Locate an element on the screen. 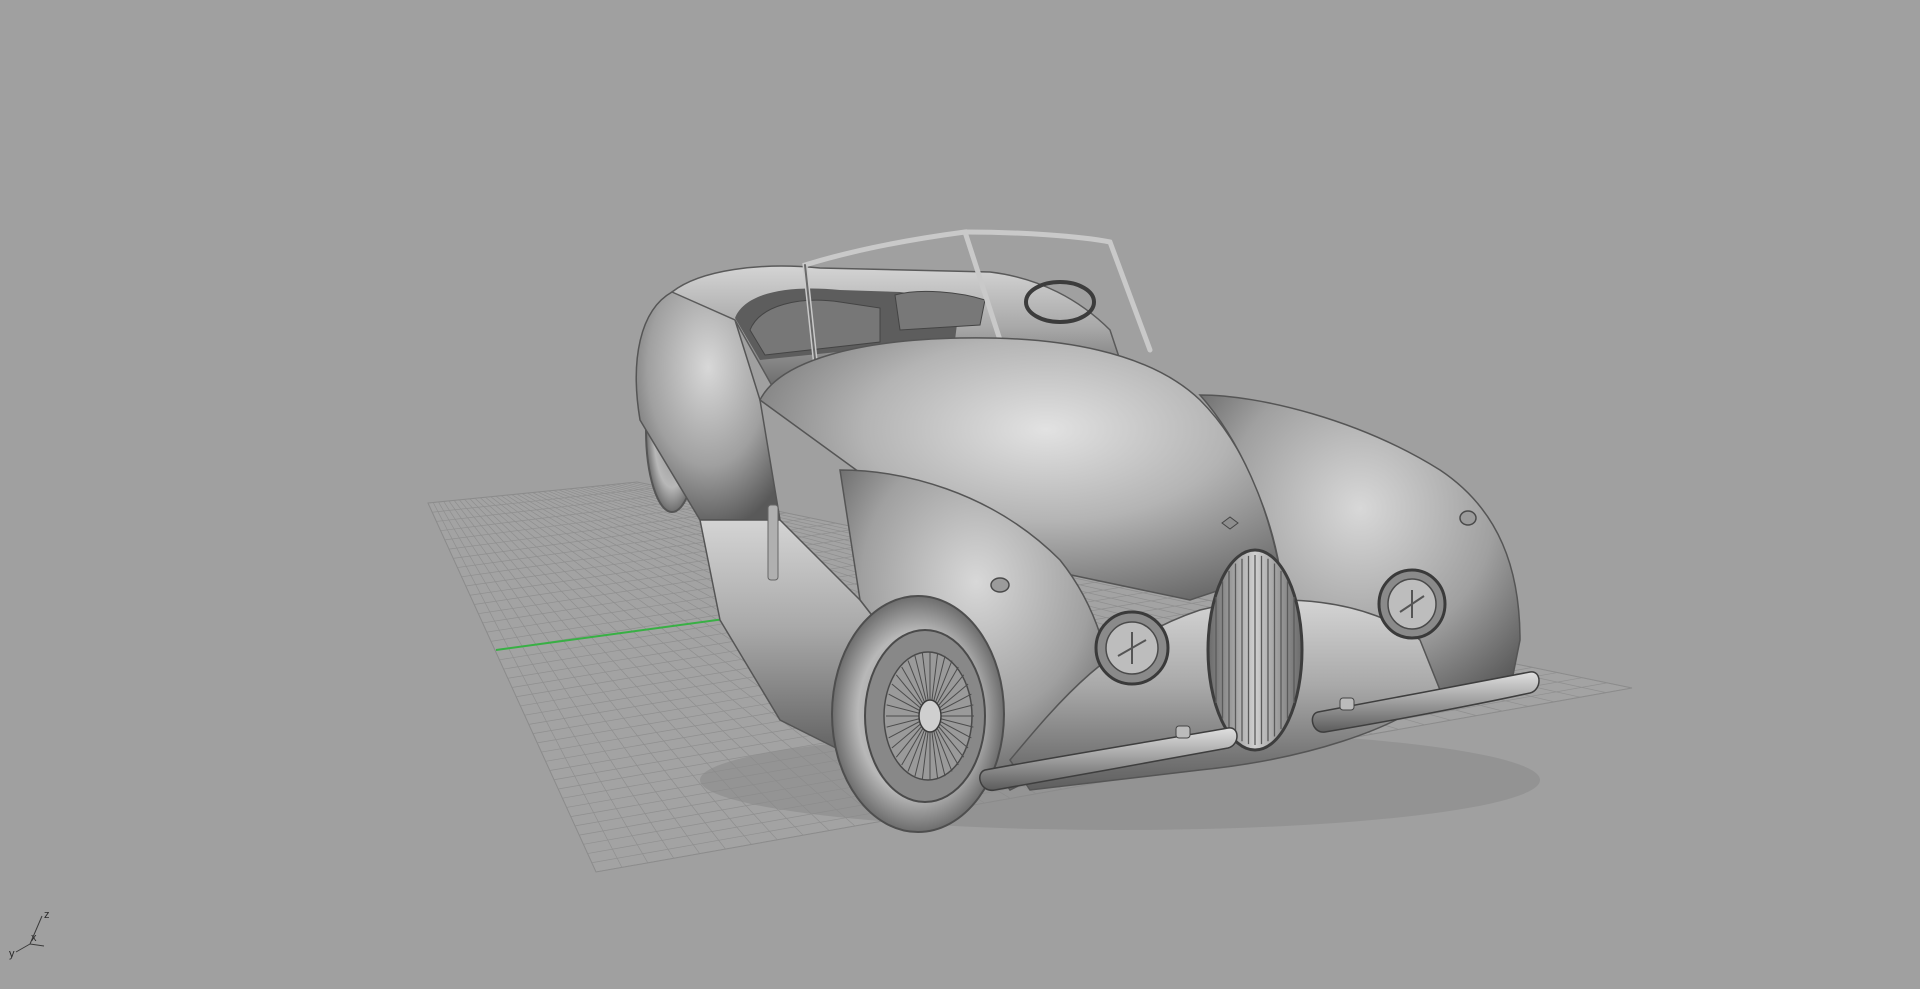 This screenshot has height=989, width=1920. axis-label-z: z is located at coordinates (47, 915).